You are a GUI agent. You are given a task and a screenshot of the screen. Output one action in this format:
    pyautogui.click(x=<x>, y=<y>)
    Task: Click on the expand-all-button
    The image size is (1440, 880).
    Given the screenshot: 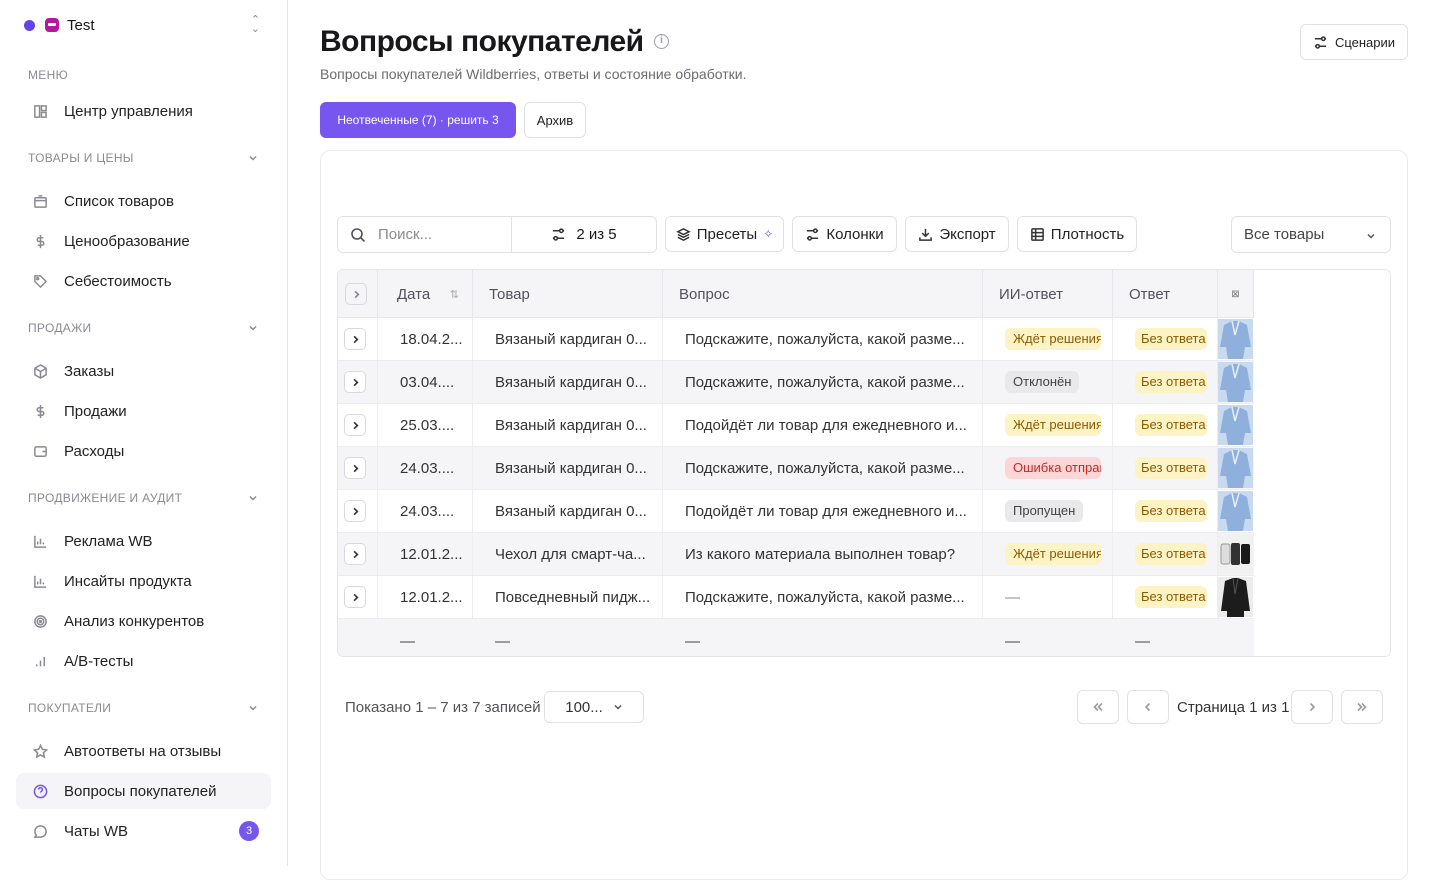 What is the action you would take?
    pyautogui.click(x=356, y=294)
    